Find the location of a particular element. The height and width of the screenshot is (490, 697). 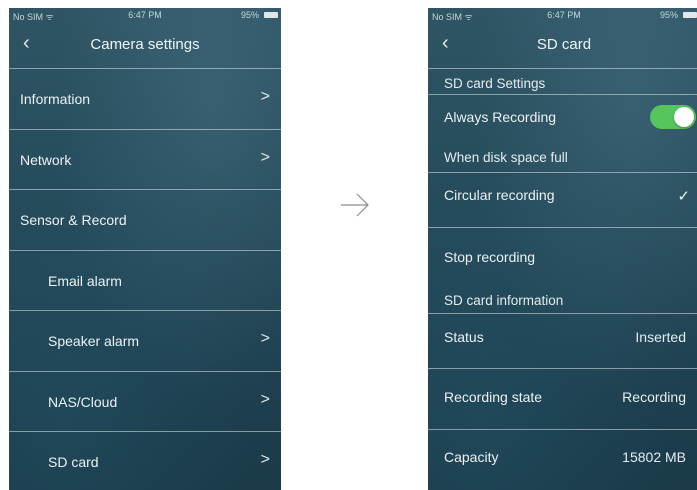

recording-state-row: Recording state Recording is located at coordinates (562, 398).